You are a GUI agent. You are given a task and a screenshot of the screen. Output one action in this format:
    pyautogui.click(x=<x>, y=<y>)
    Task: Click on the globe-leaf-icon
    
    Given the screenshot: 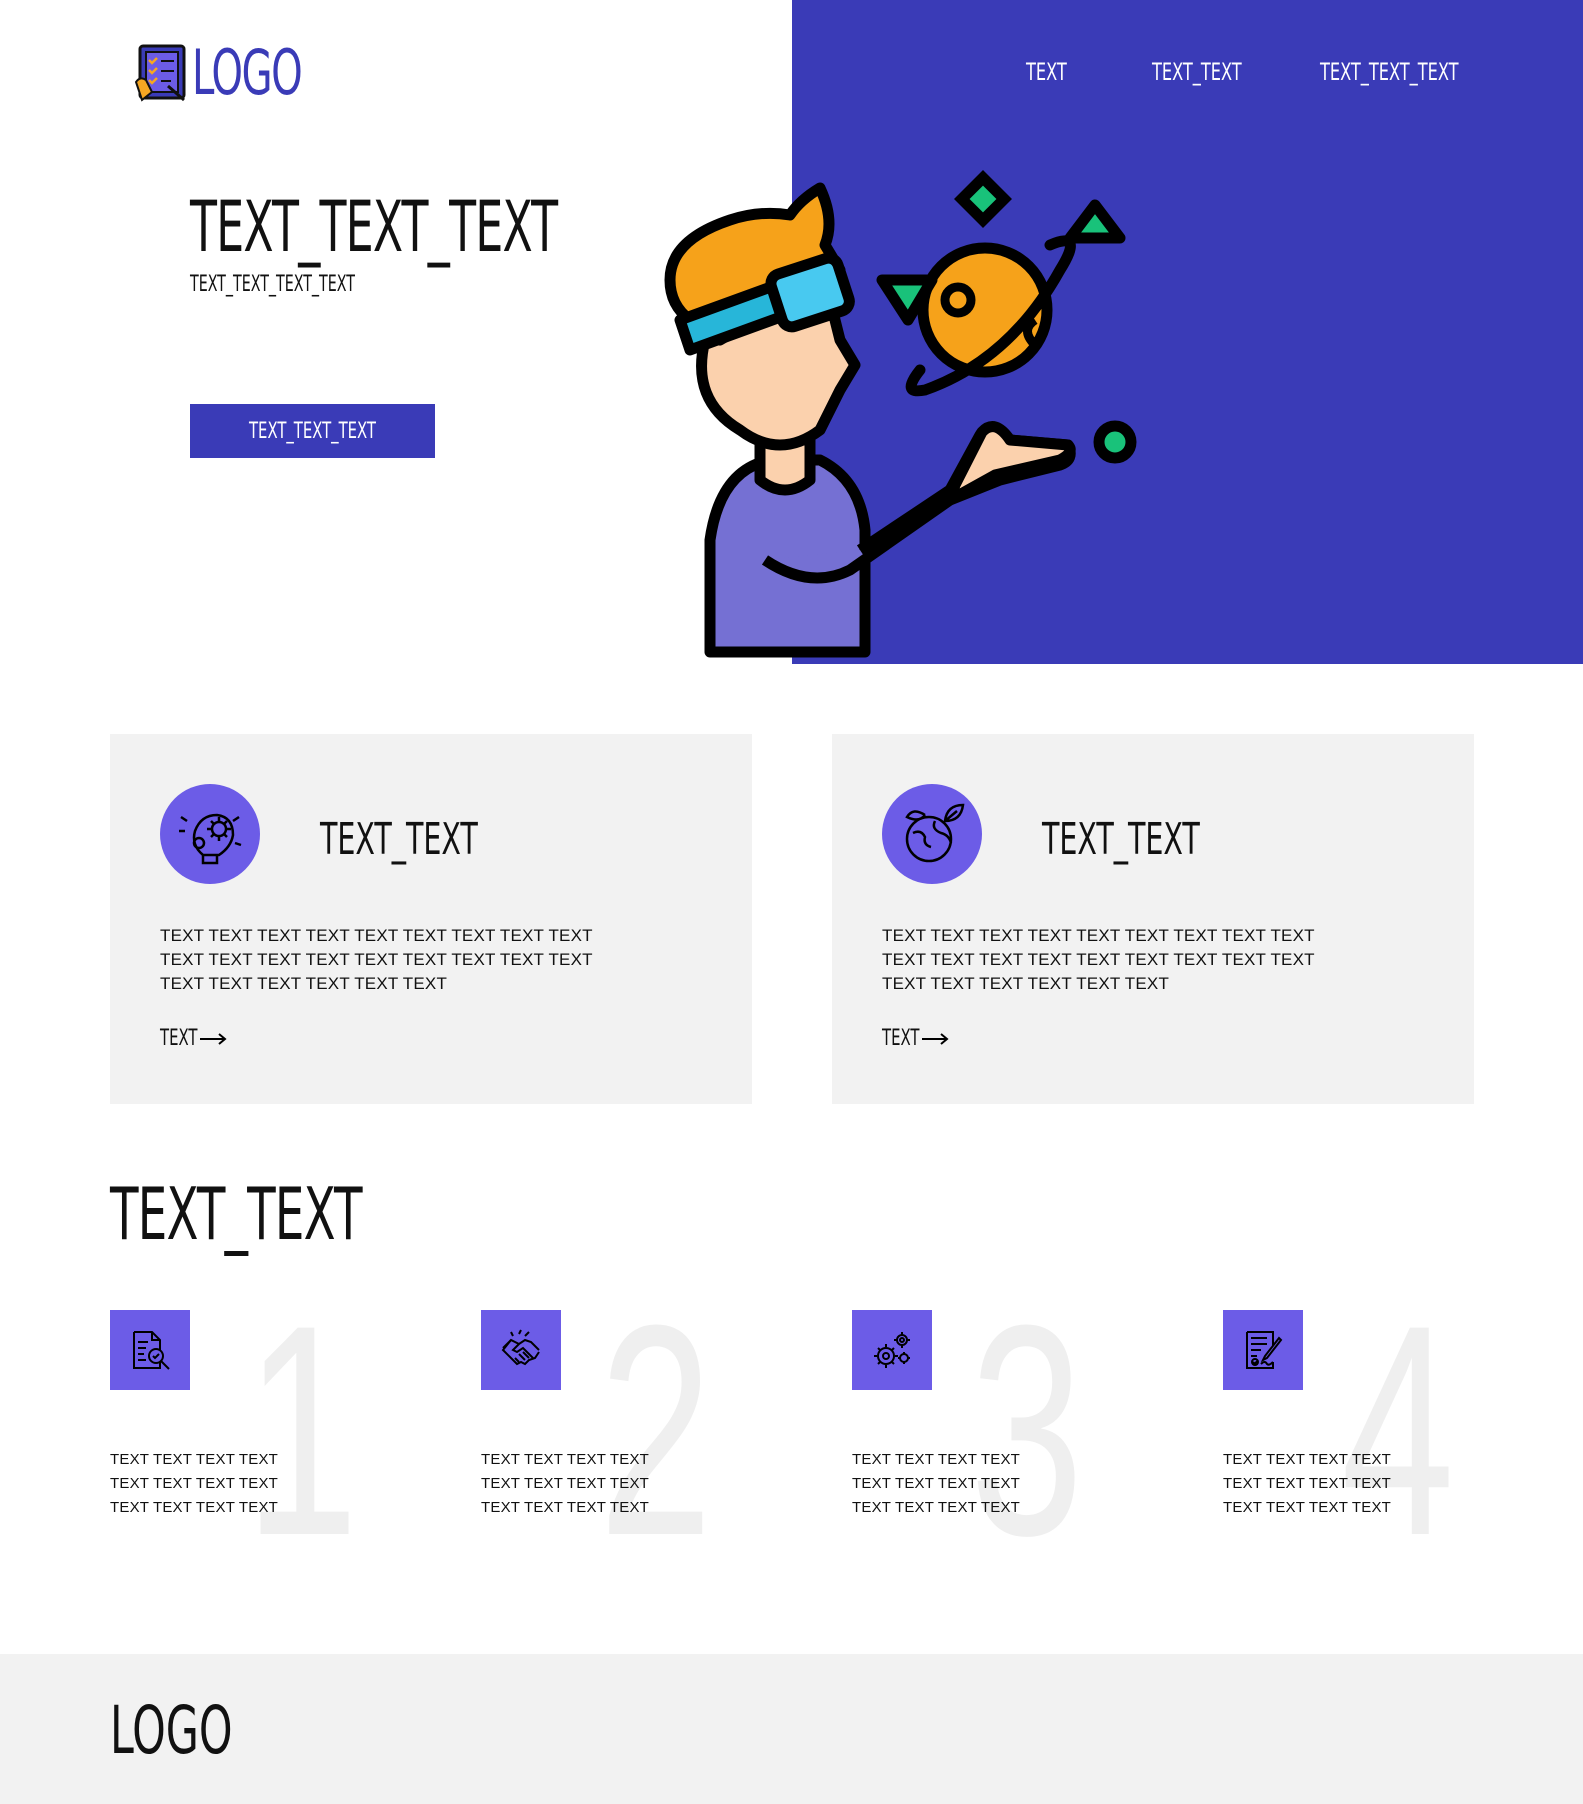 What is the action you would take?
    pyautogui.click(x=932, y=834)
    